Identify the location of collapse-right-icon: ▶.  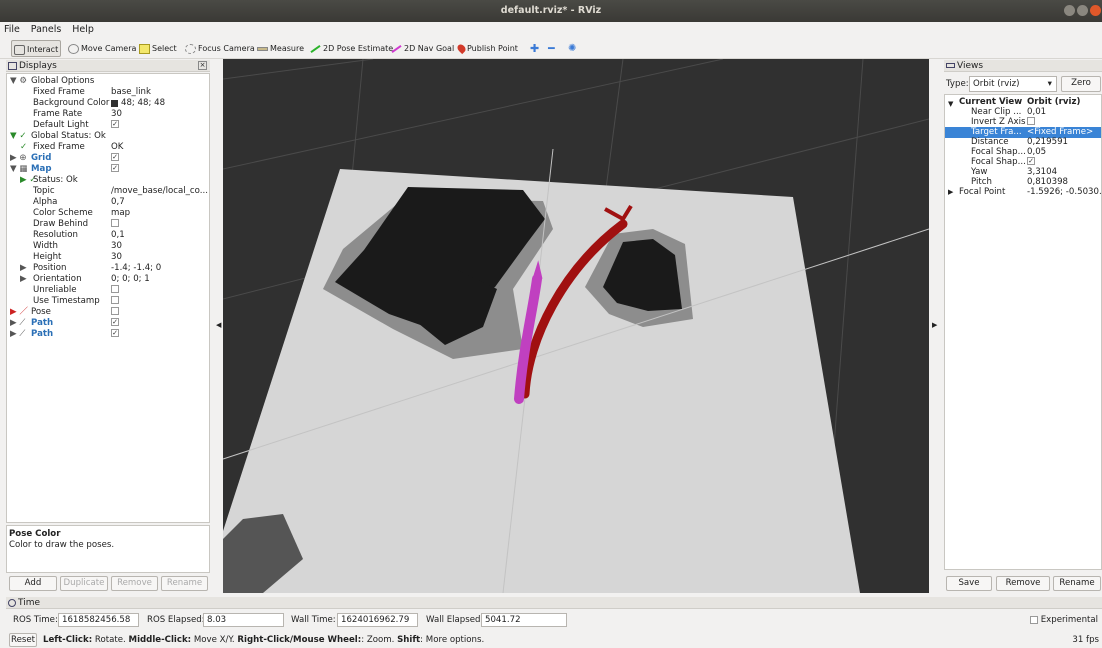
(934, 325).